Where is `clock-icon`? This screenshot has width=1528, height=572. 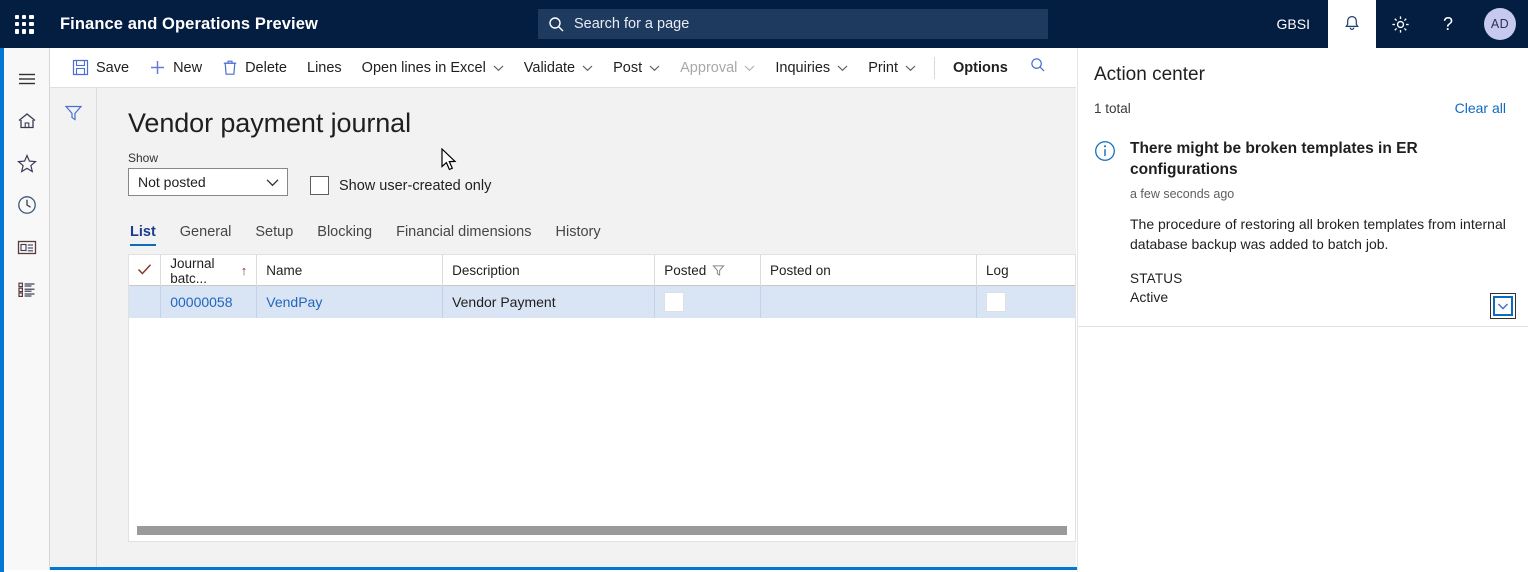 clock-icon is located at coordinates (26, 205).